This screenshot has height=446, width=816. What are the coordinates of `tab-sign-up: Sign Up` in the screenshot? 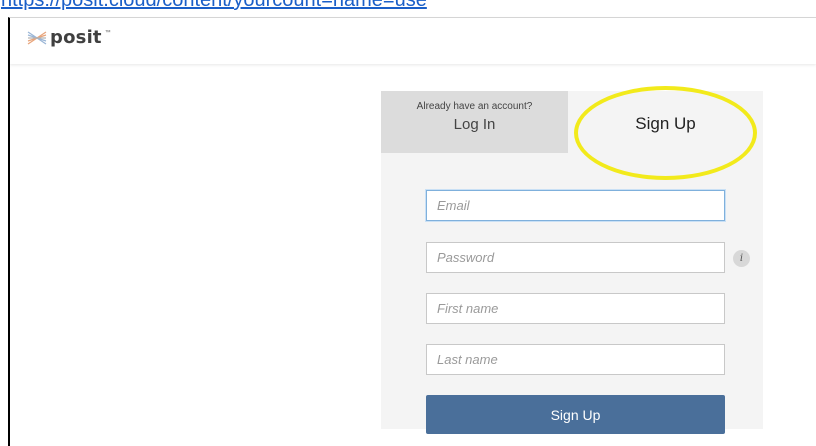 It's located at (665, 122).